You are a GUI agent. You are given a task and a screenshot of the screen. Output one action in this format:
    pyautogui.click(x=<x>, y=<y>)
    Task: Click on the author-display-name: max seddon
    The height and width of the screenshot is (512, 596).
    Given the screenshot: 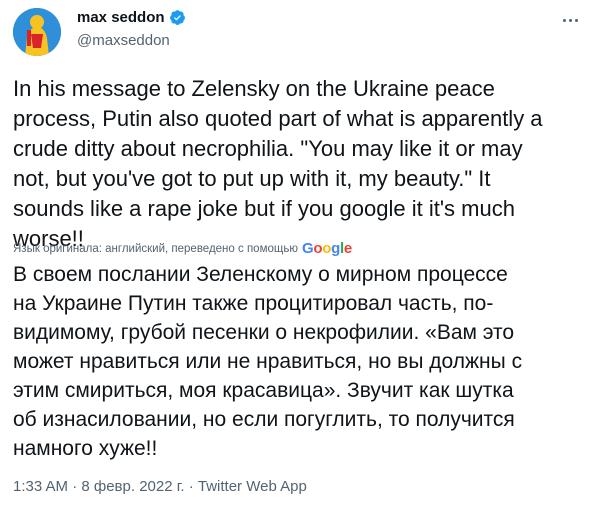 What is the action you would take?
    pyautogui.click(x=121, y=17)
    